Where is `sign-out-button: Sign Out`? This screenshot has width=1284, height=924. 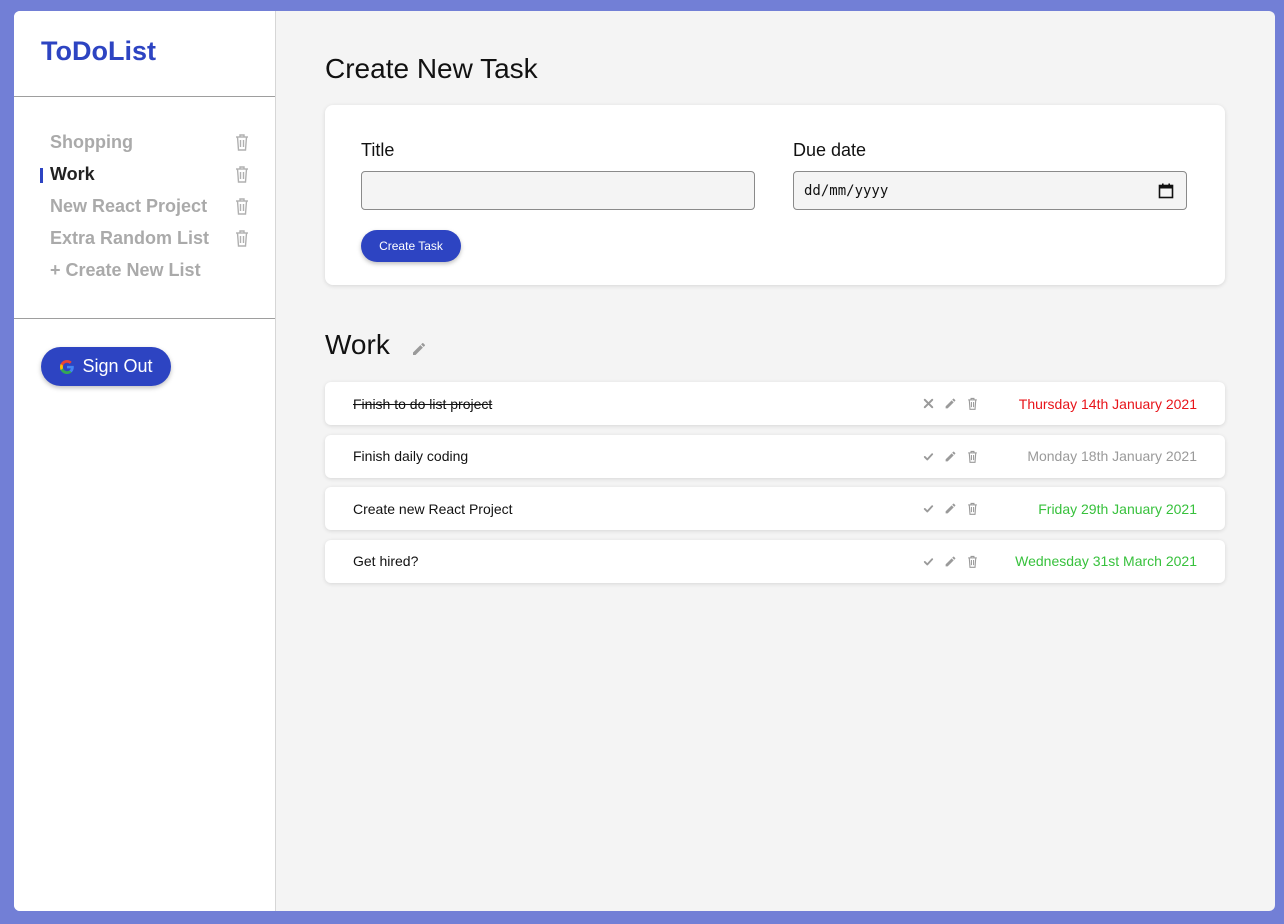 sign-out-button: Sign Out is located at coordinates (106, 366).